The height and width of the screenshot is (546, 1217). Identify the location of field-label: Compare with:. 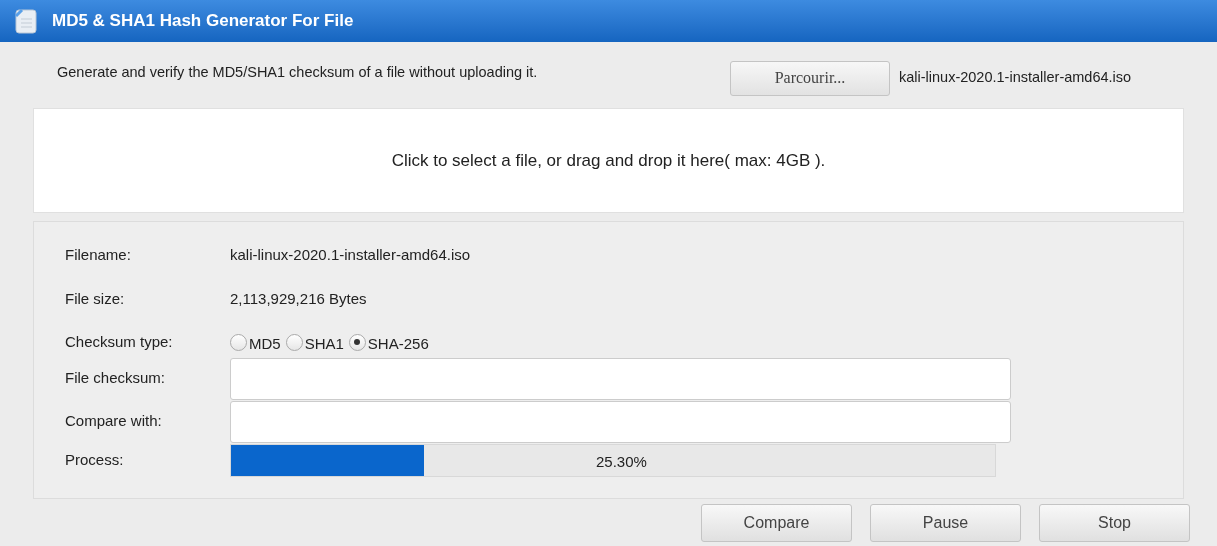
(114, 421).